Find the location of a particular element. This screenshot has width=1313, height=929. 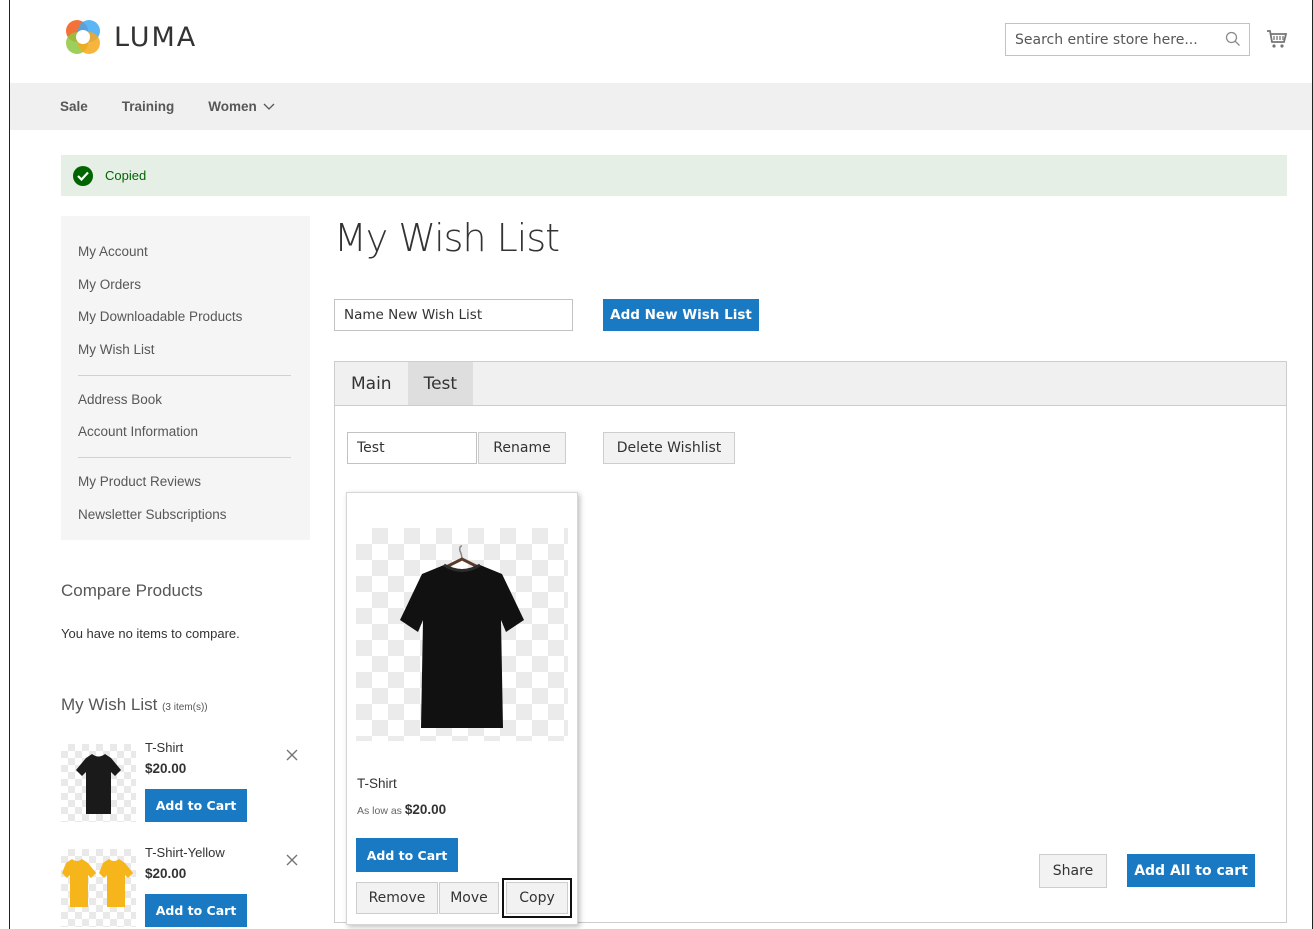

sidebar-item-my-wish-list: My Wish List is located at coordinates (194, 350).